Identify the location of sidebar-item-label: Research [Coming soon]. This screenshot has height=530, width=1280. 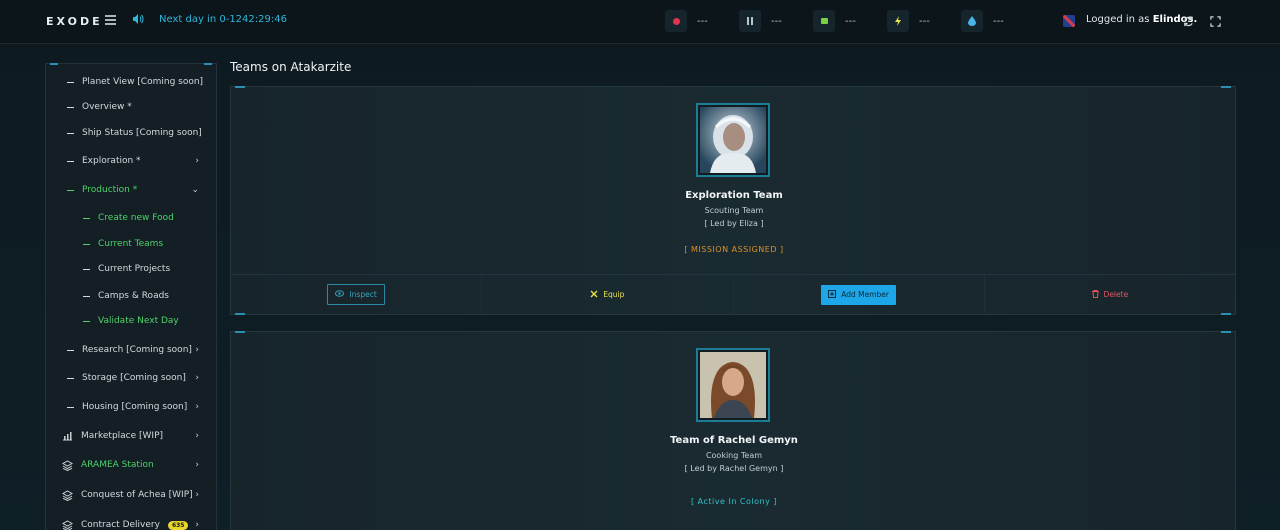
(137, 350).